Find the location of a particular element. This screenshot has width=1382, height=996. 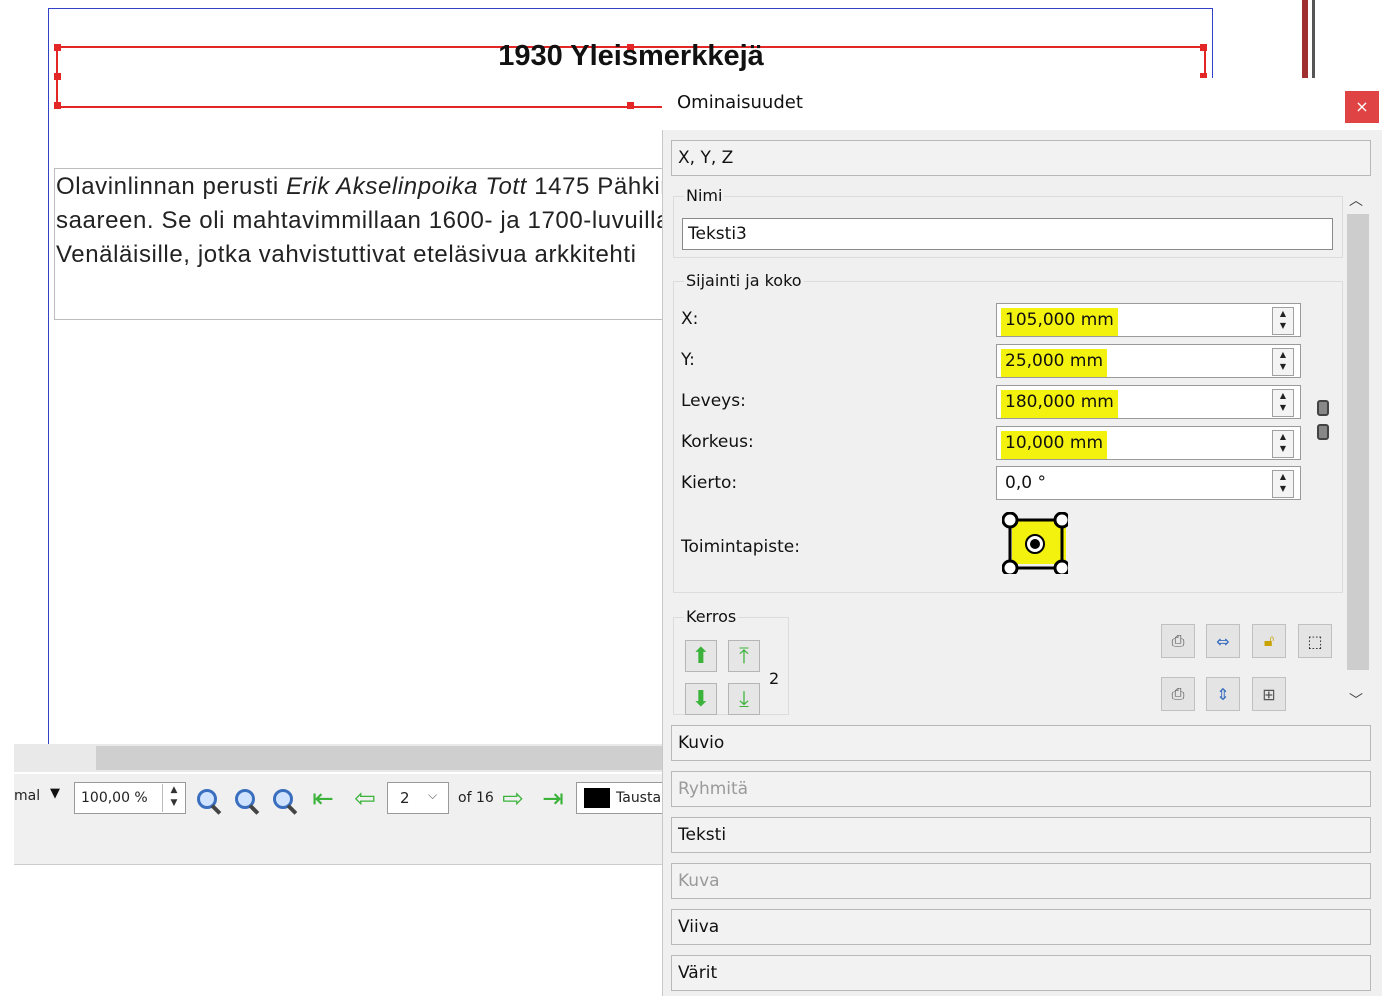

anchor-label: Toimintapiste: is located at coordinates (740, 547).